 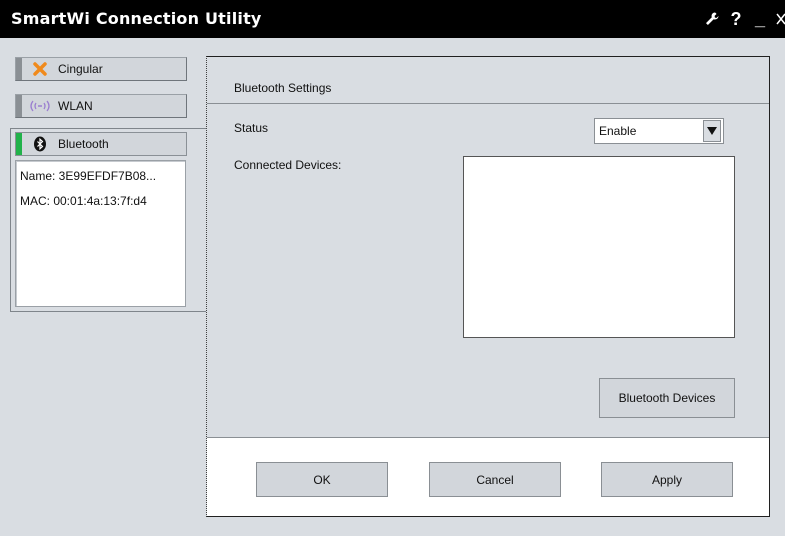 I want to click on title-bar: SmartWi Connection Utility ? _, so click(x=392, y=19).